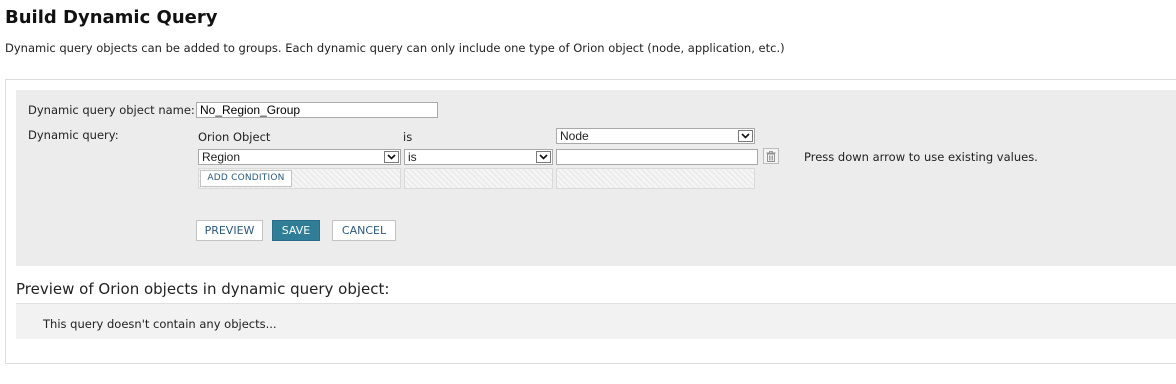  Describe the element at coordinates (771, 156) in the screenshot. I see `trash-icon` at that location.